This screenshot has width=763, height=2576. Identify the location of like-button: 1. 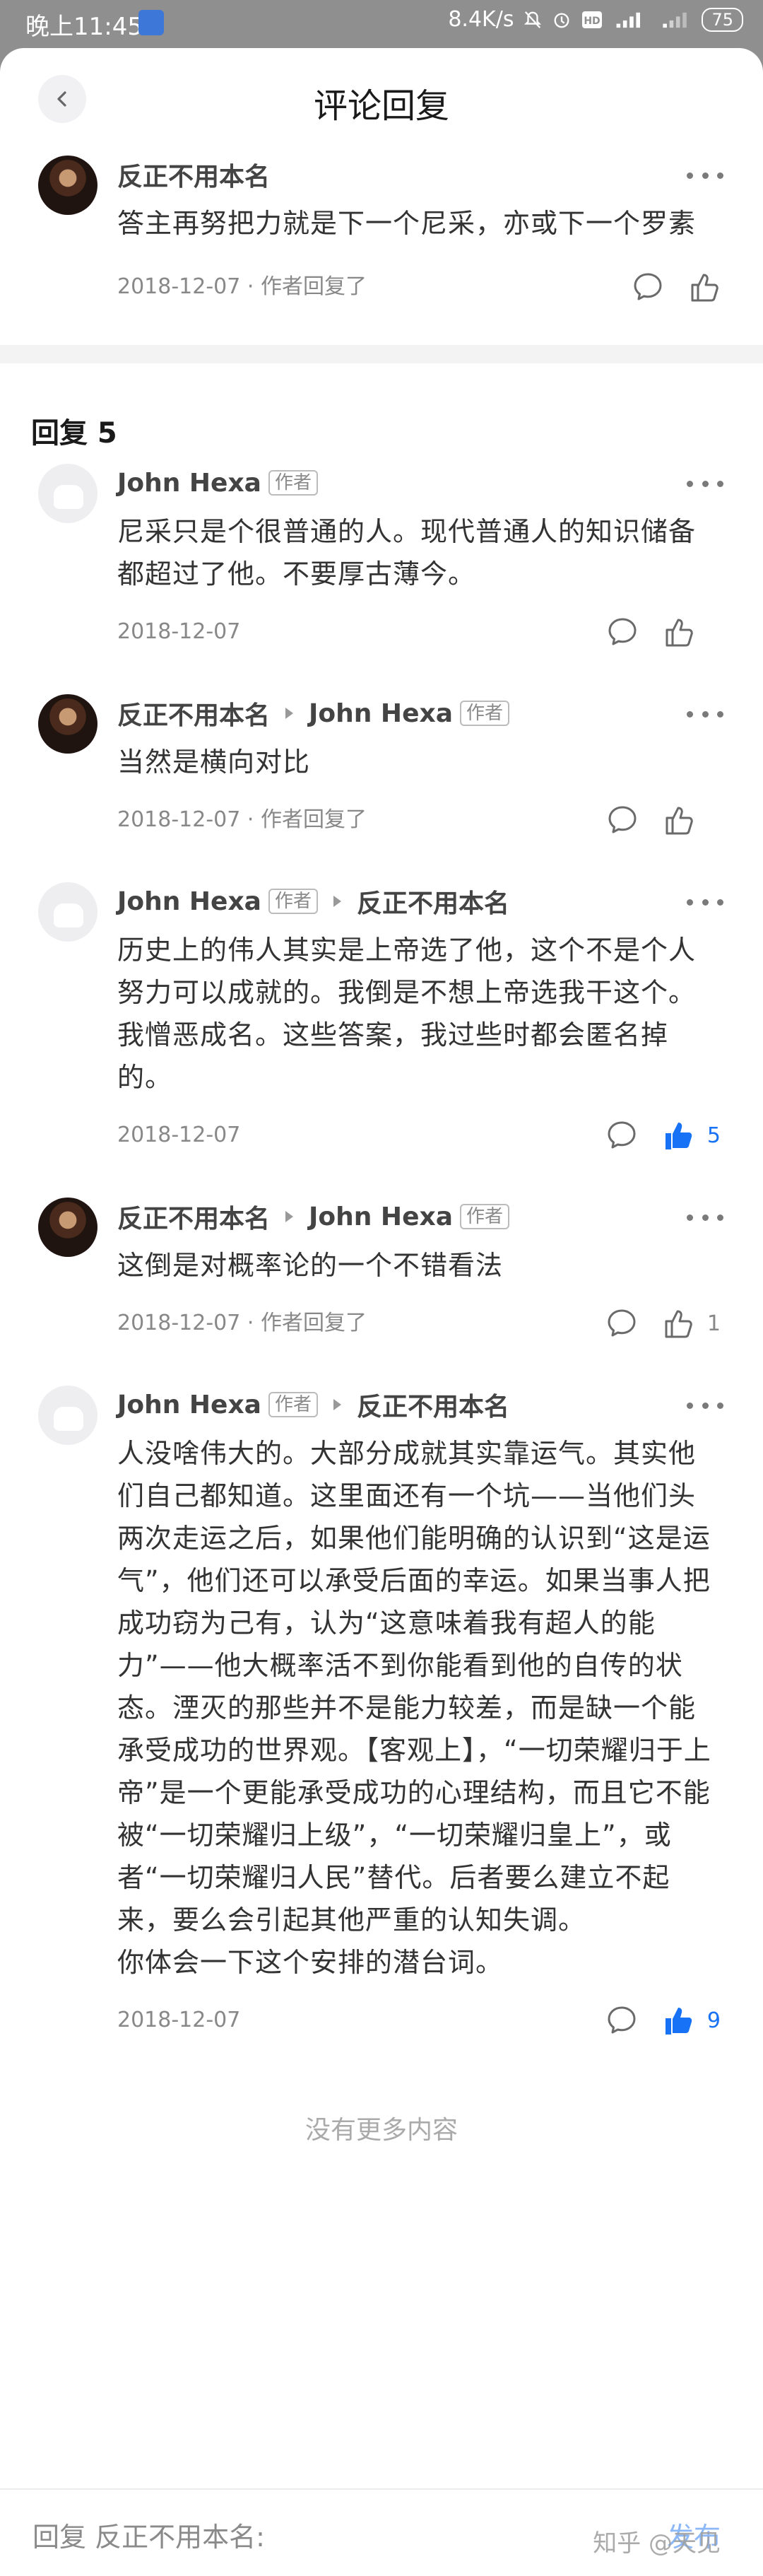
(691, 1324).